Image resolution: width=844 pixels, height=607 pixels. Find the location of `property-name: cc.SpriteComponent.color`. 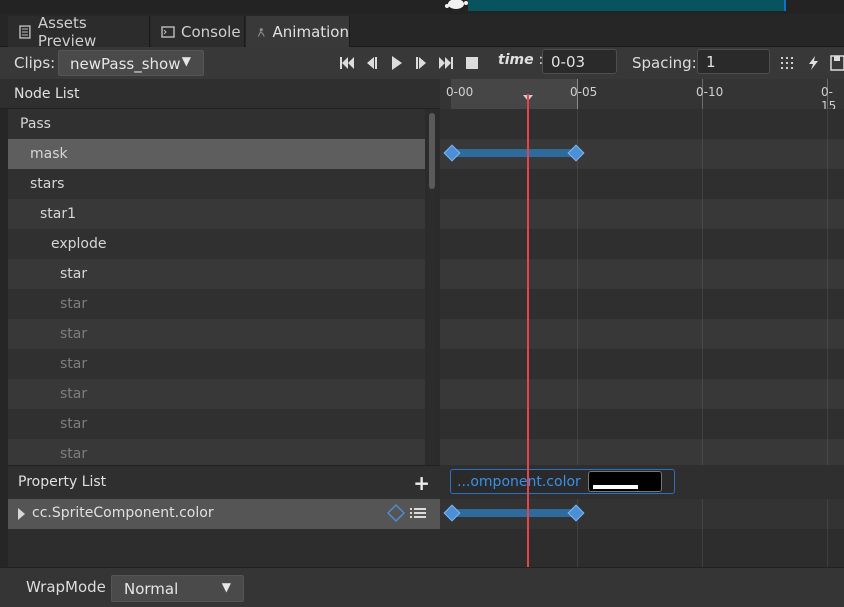

property-name: cc.SpriteComponent.color is located at coordinates (123, 513).